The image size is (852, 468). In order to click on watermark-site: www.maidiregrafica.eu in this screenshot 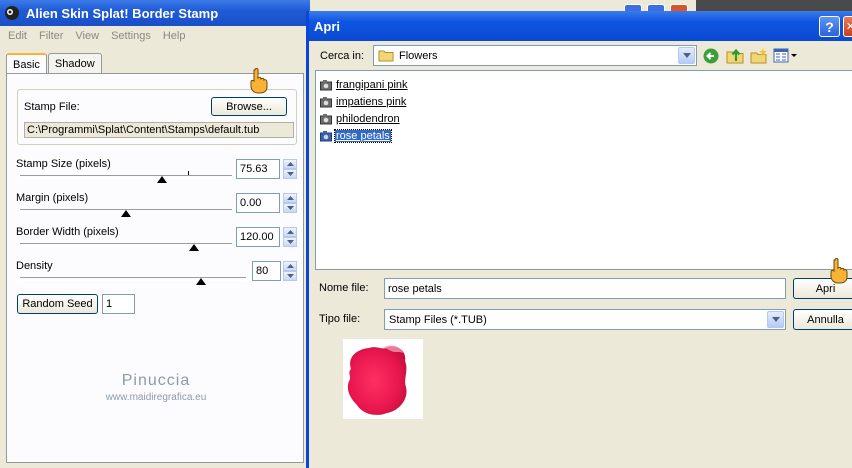, I will do `click(156, 397)`.